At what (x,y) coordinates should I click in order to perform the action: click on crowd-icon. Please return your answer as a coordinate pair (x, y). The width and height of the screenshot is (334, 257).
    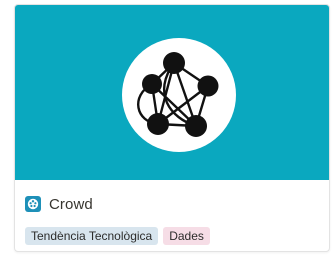
    Looking at the image, I should click on (33, 204).